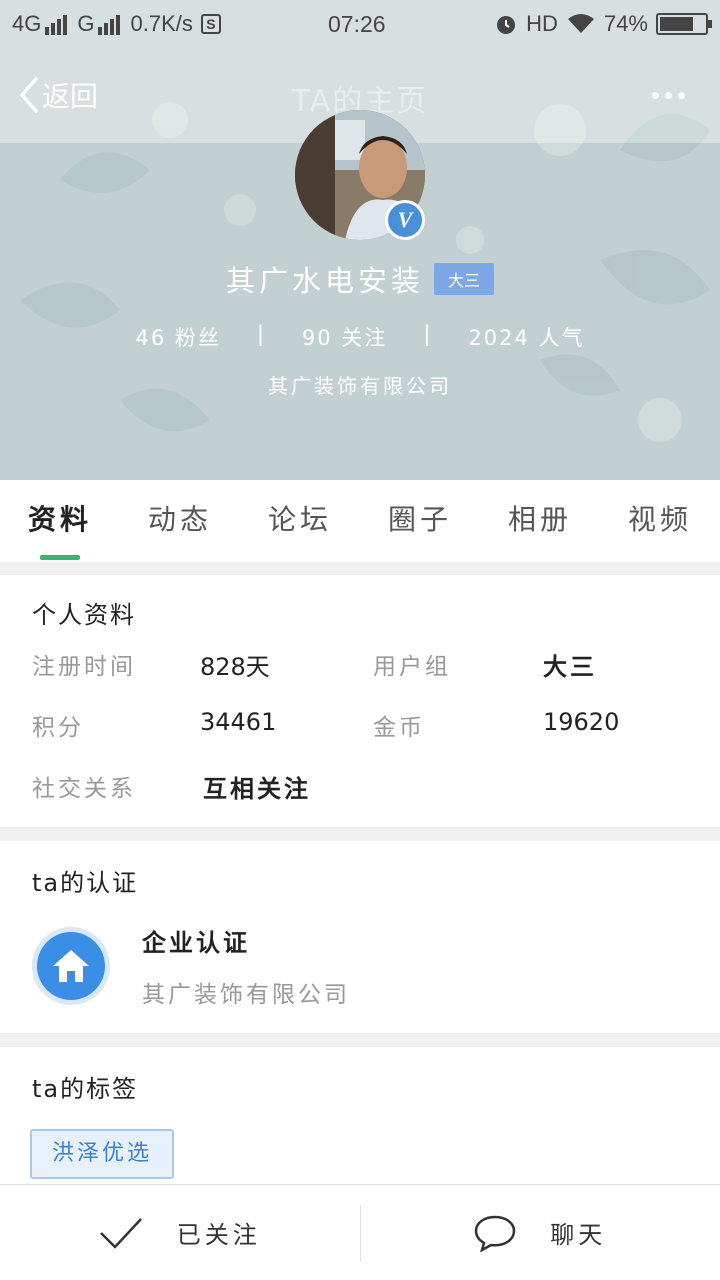 The height and width of the screenshot is (1280, 720). Describe the element at coordinates (238, 722) in the screenshot. I see `points-value: 34461` at that location.